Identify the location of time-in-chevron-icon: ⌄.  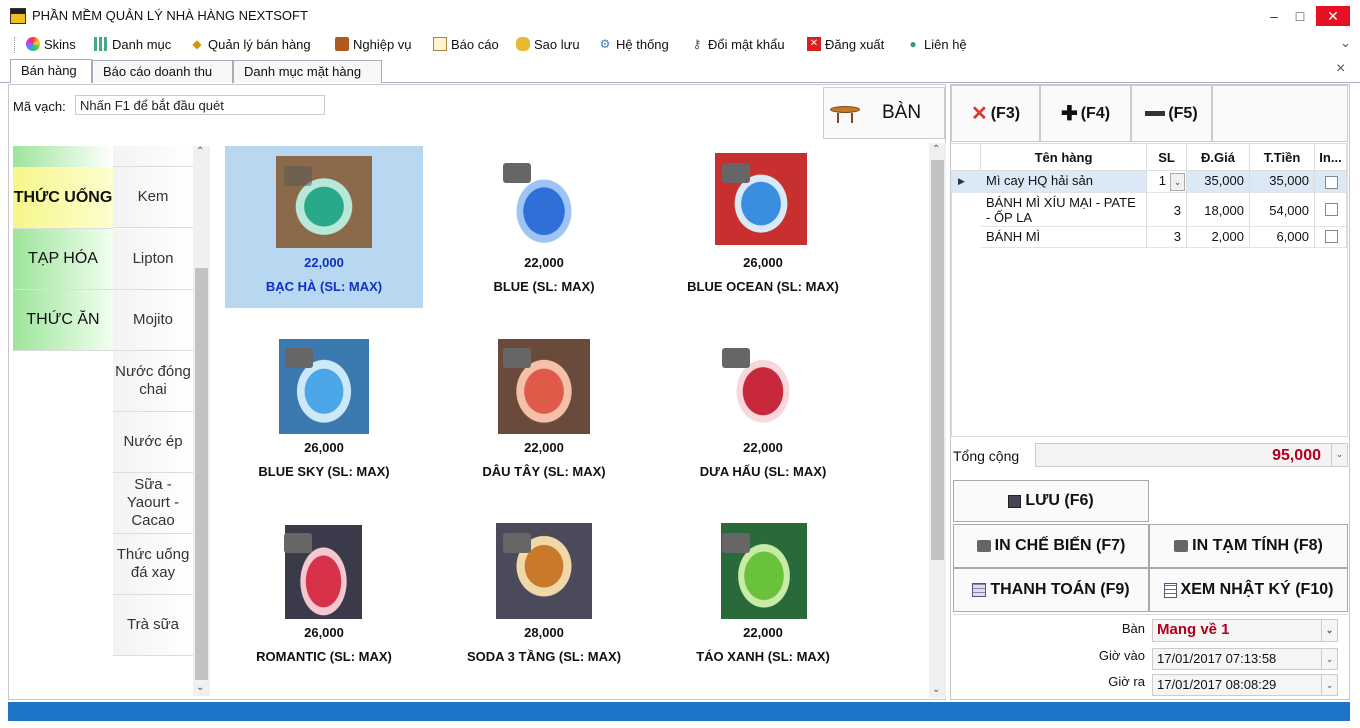
(1329, 659).